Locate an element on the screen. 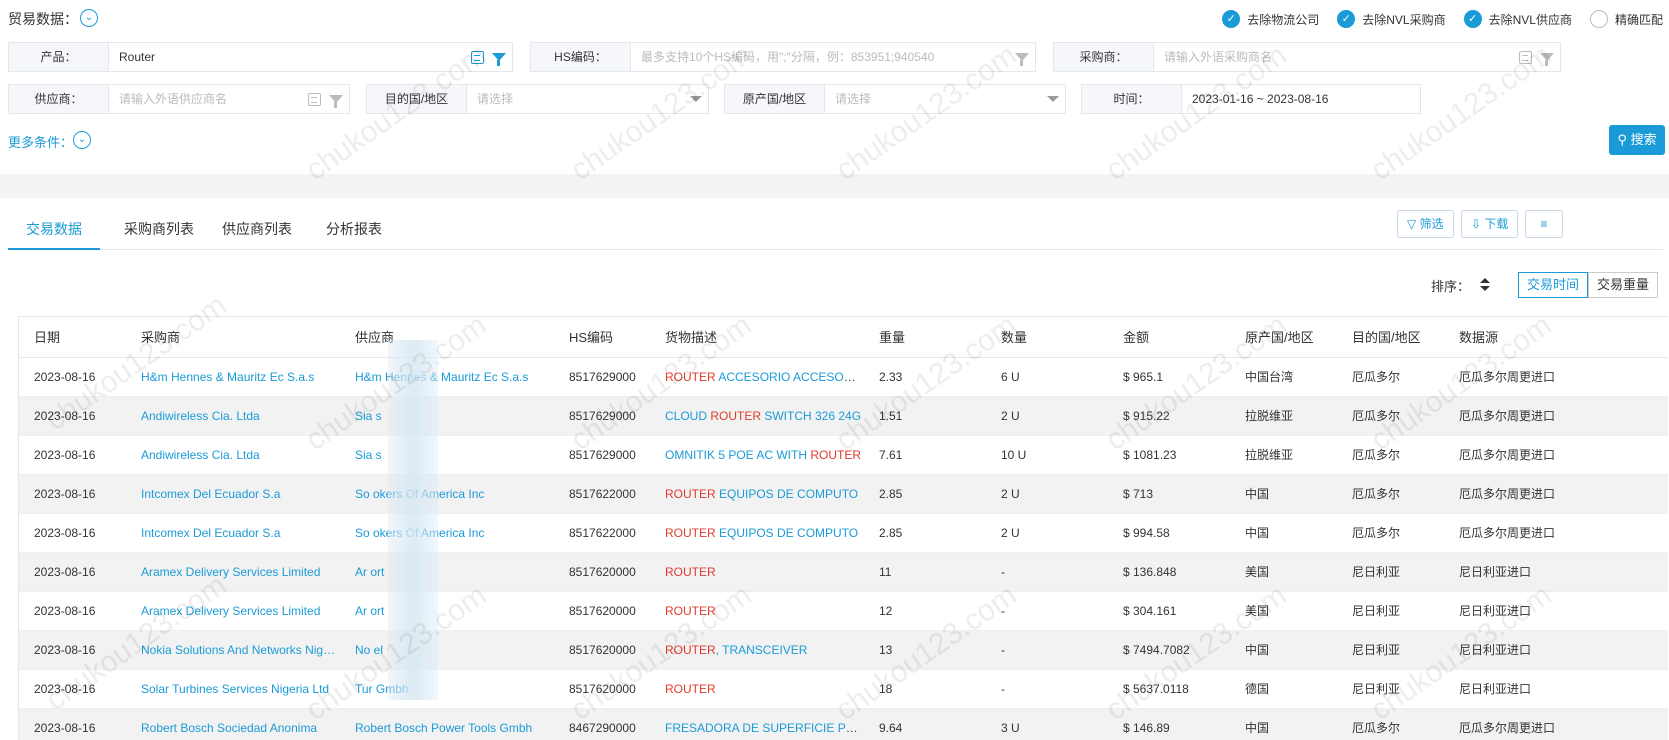 The width and height of the screenshot is (1669, 740). col-hs: HS编码 is located at coordinates (602, 337).